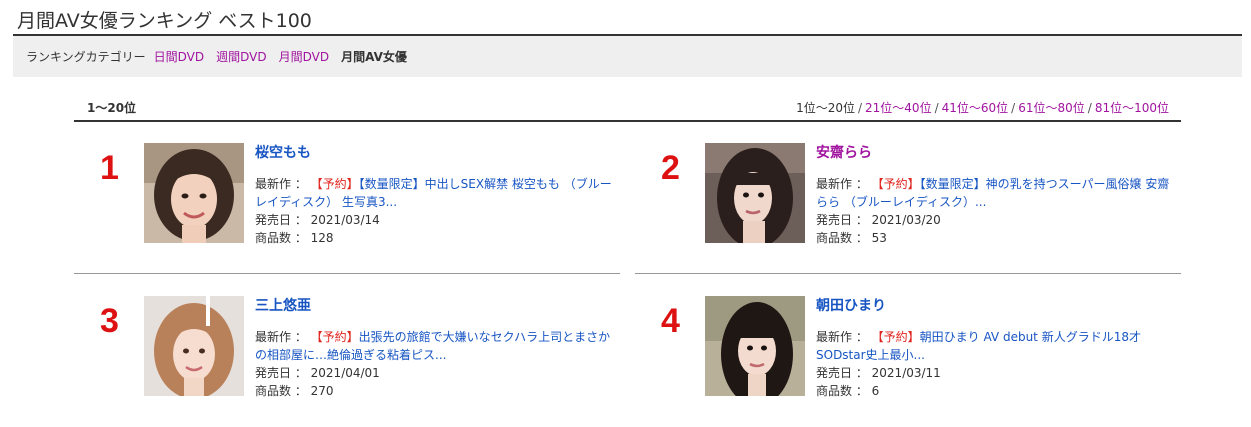 This screenshot has height=427, width=1251. Describe the element at coordinates (670, 168) in the screenshot. I see `rank-number: 2` at that location.